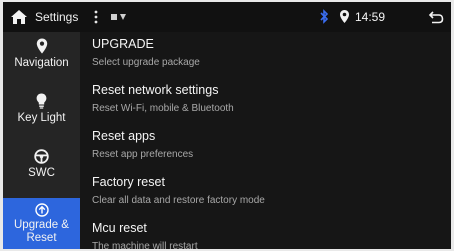  Describe the element at coordinates (41, 238) in the screenshot. I see `sidebar-item-label-line2: Reset` at that location.